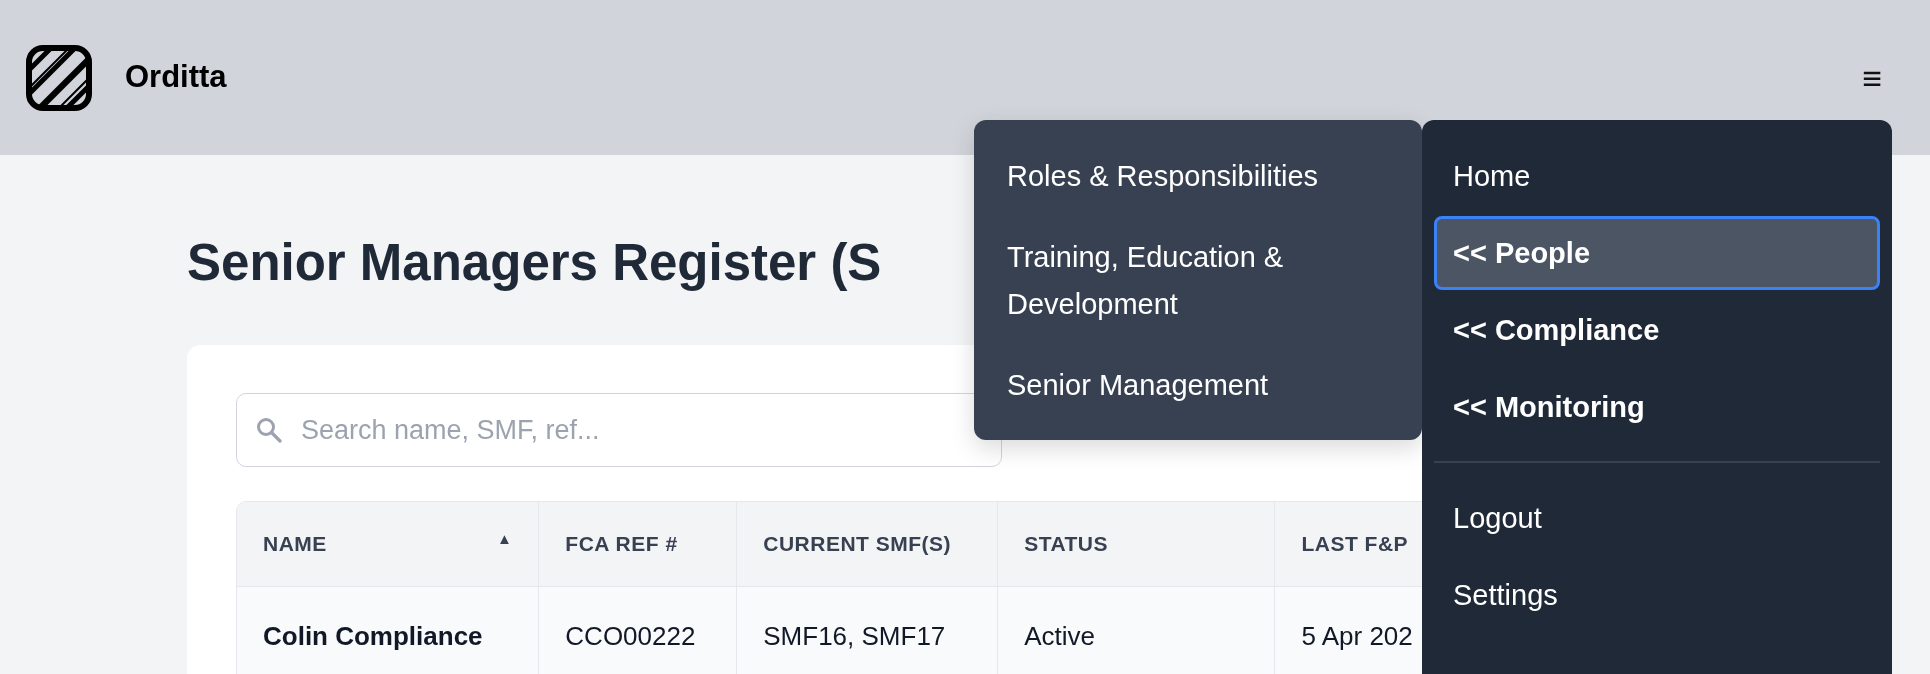  What do you see at coordinates (637, 544) in the screenshot?
I see `column-header: FCA REF #` at bounding box center [637, 544].